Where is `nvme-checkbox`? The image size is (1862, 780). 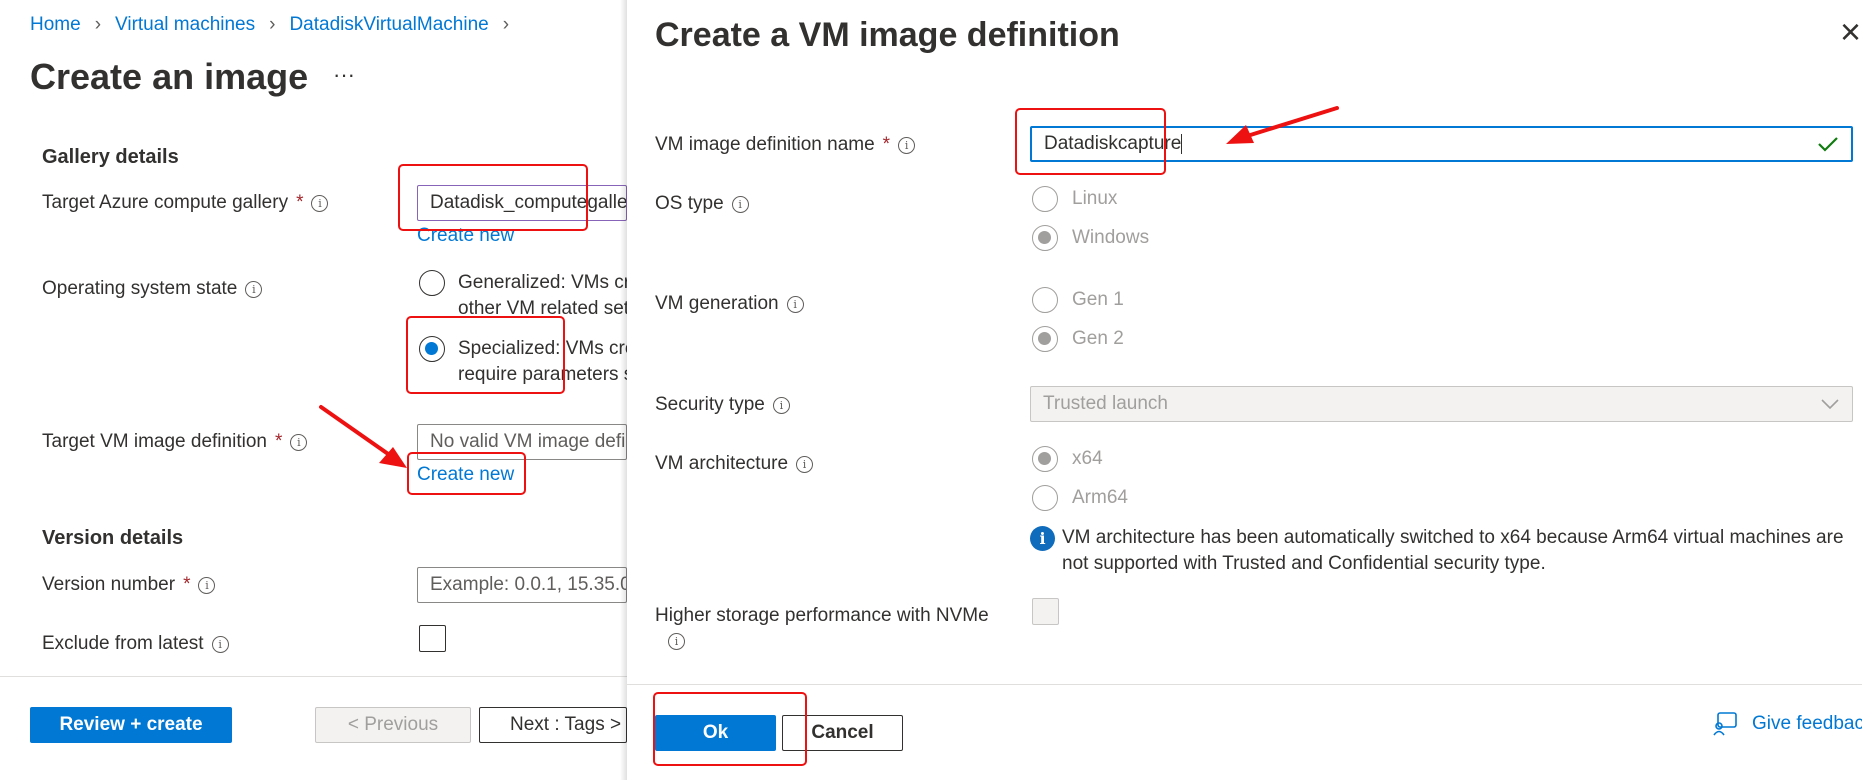 nvme-checkbox is located at coordinates (1045, 611).